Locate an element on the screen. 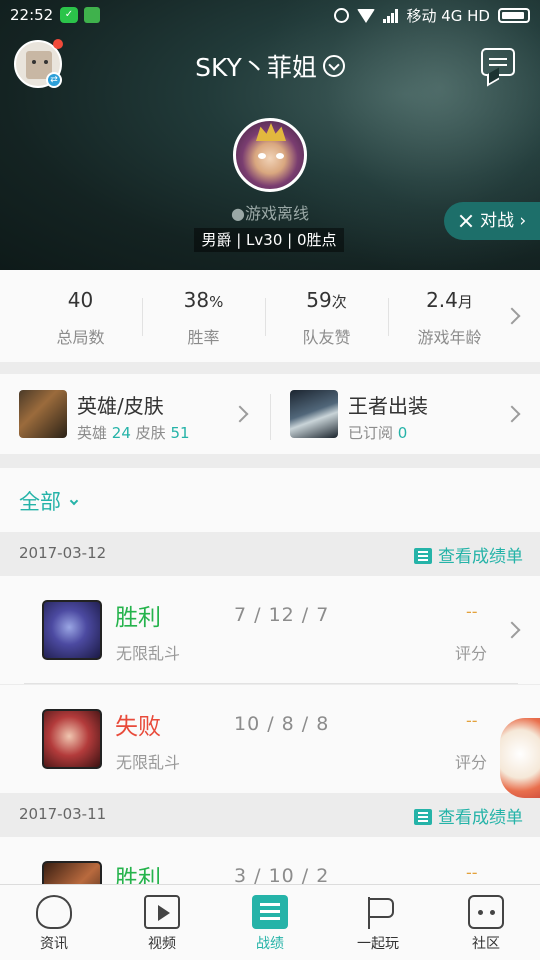  match-result: 胜利 is located at coordinates (138, 618).